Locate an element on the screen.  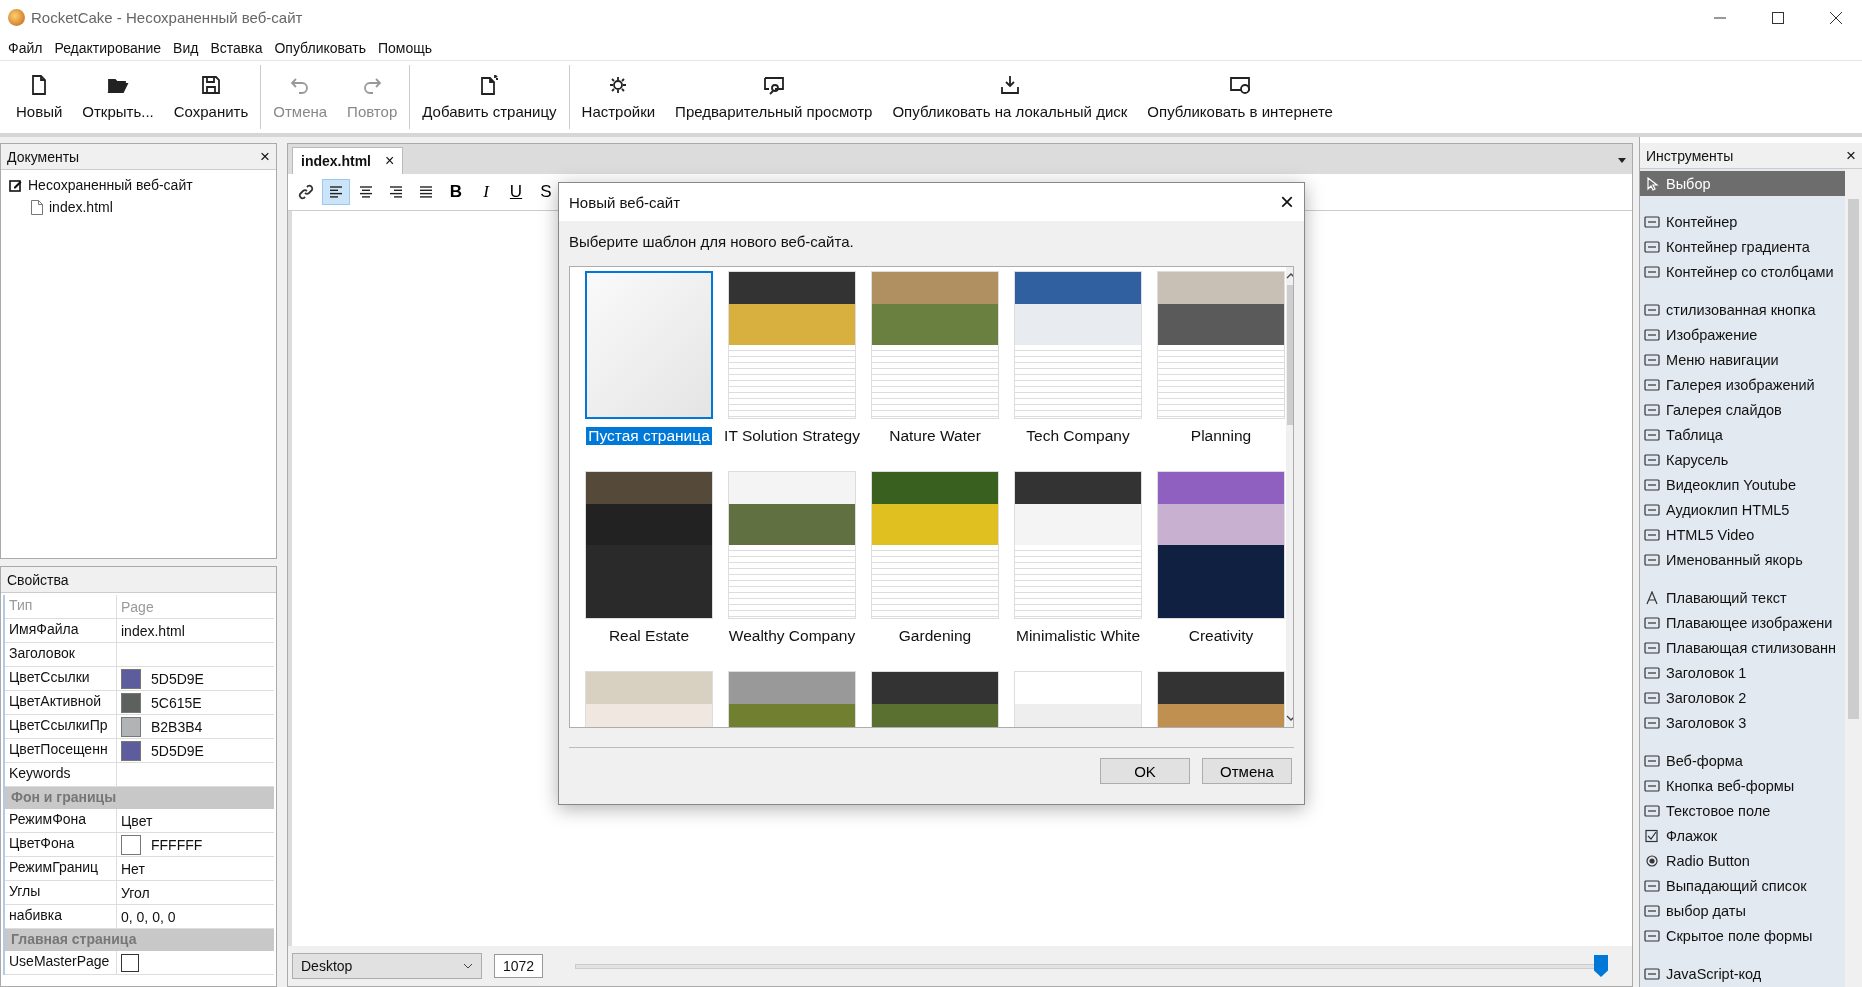
menu-item: Опубликовать is located at coordinates (320, 47).